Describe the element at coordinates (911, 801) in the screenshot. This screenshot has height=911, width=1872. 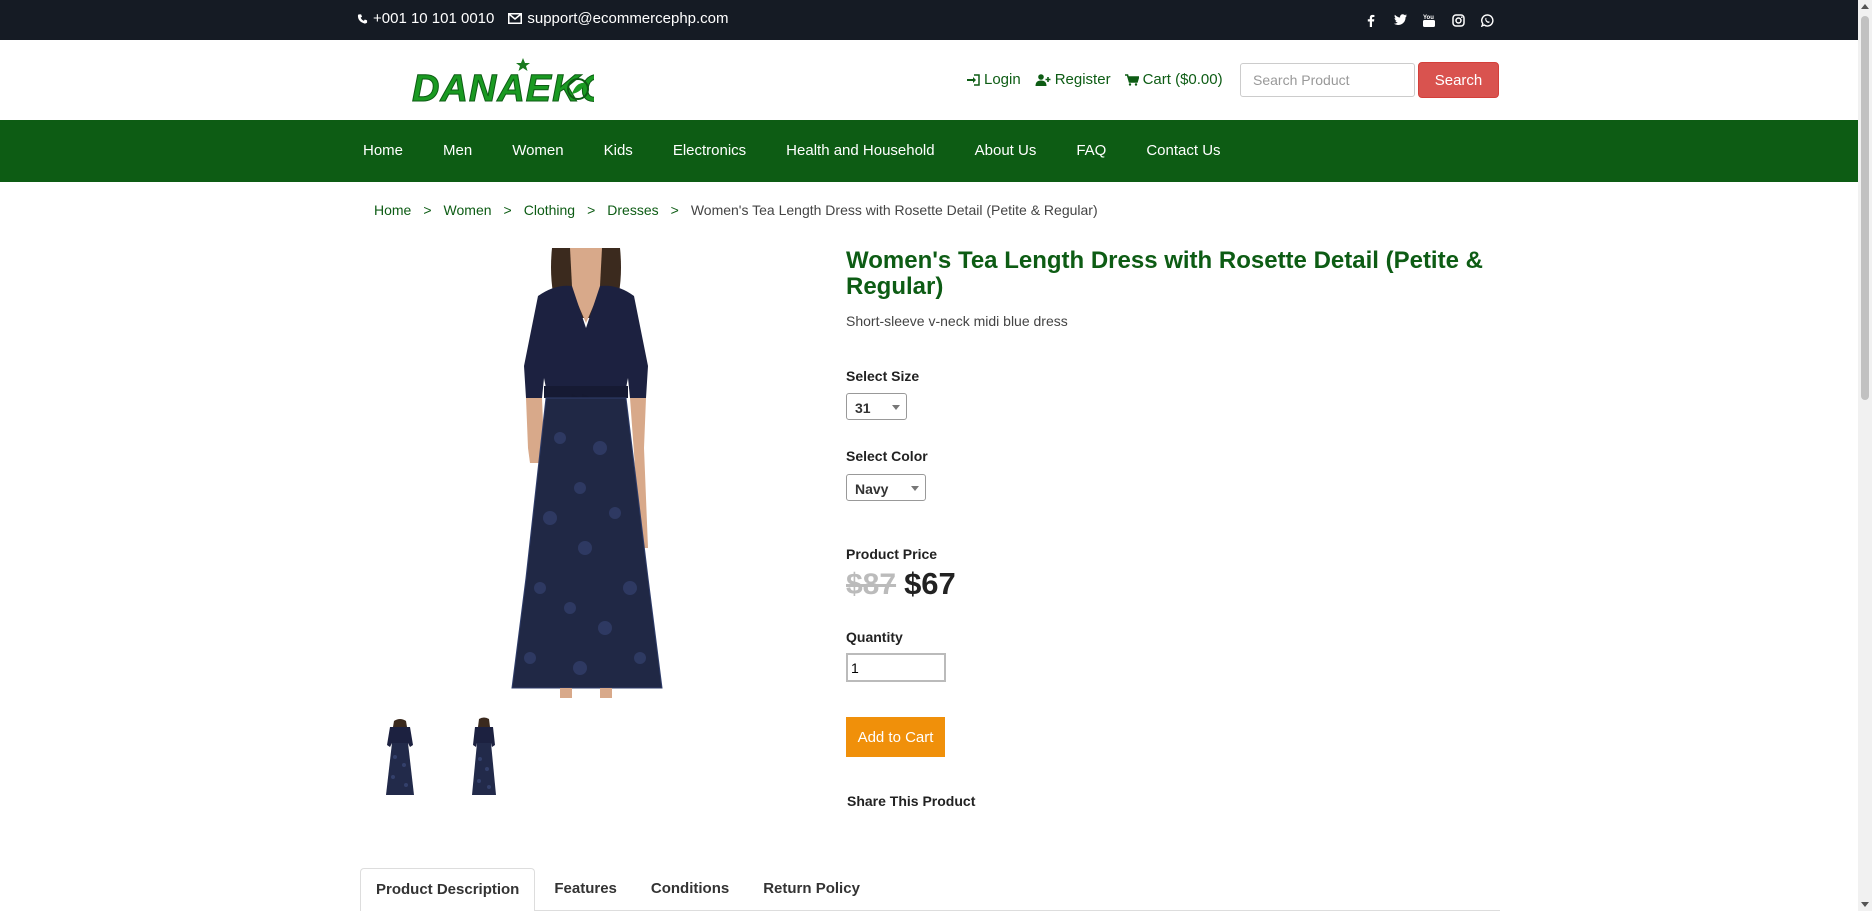
I see `share-product-label: Share This Product` at that location.